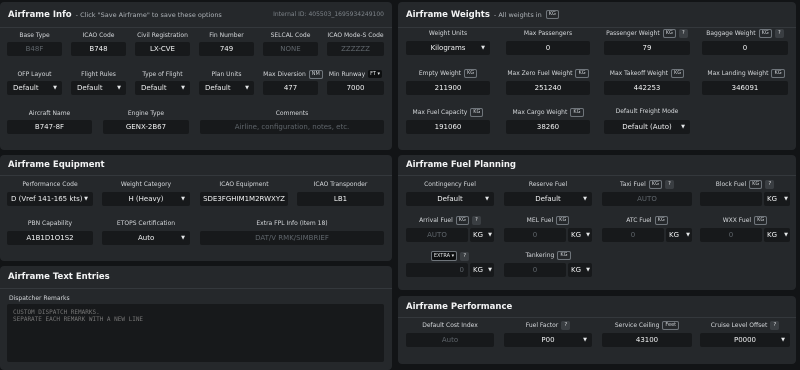 This screenshot has width=800, height=370. What do you see at coordinates (448, 127) in the screenshot?
I see `max-fuel-field: 191060` at bounding box center [448, 127].